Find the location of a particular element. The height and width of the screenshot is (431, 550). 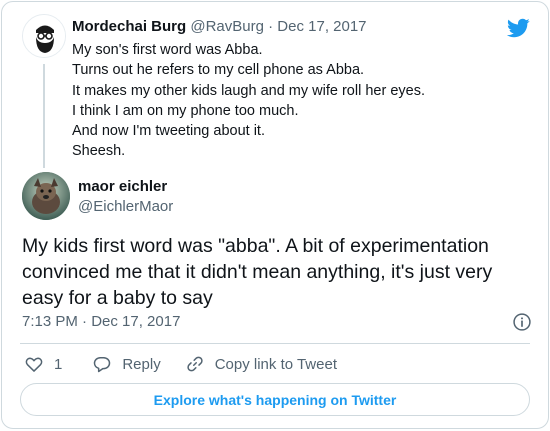

divider is located at coordinates (275, 343).